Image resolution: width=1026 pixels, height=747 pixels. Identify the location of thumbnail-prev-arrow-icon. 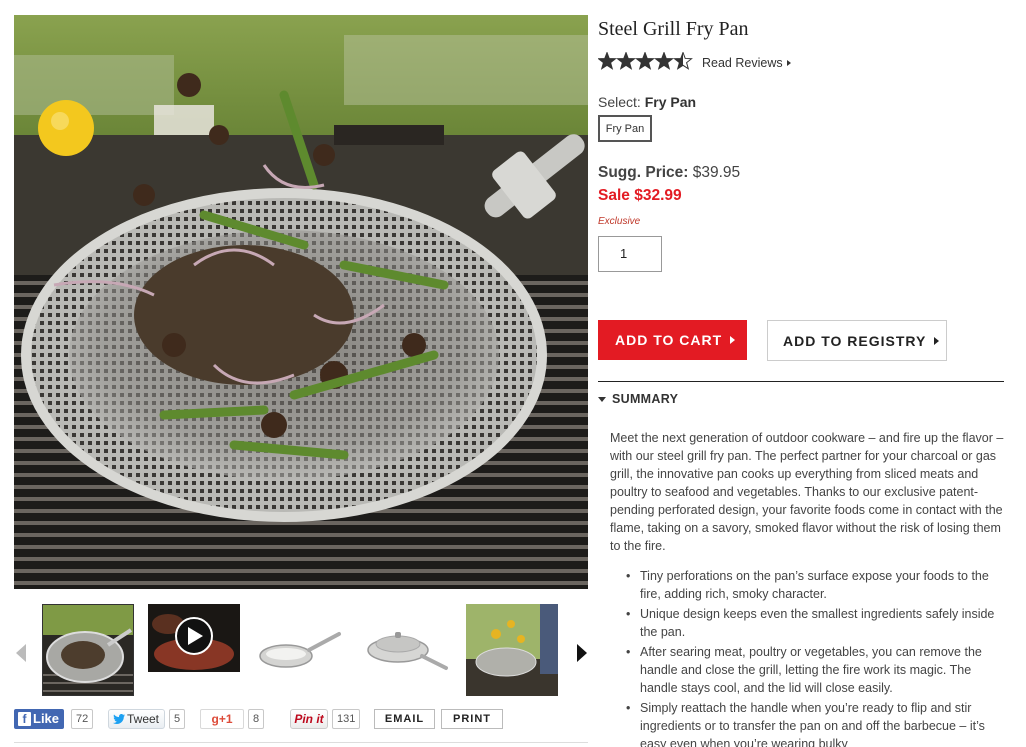
(21, 653).